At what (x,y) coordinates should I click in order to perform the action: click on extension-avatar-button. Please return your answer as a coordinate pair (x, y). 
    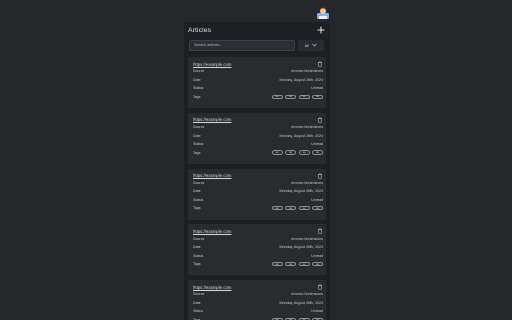
    Looking at the image, I should click on (323, 13).